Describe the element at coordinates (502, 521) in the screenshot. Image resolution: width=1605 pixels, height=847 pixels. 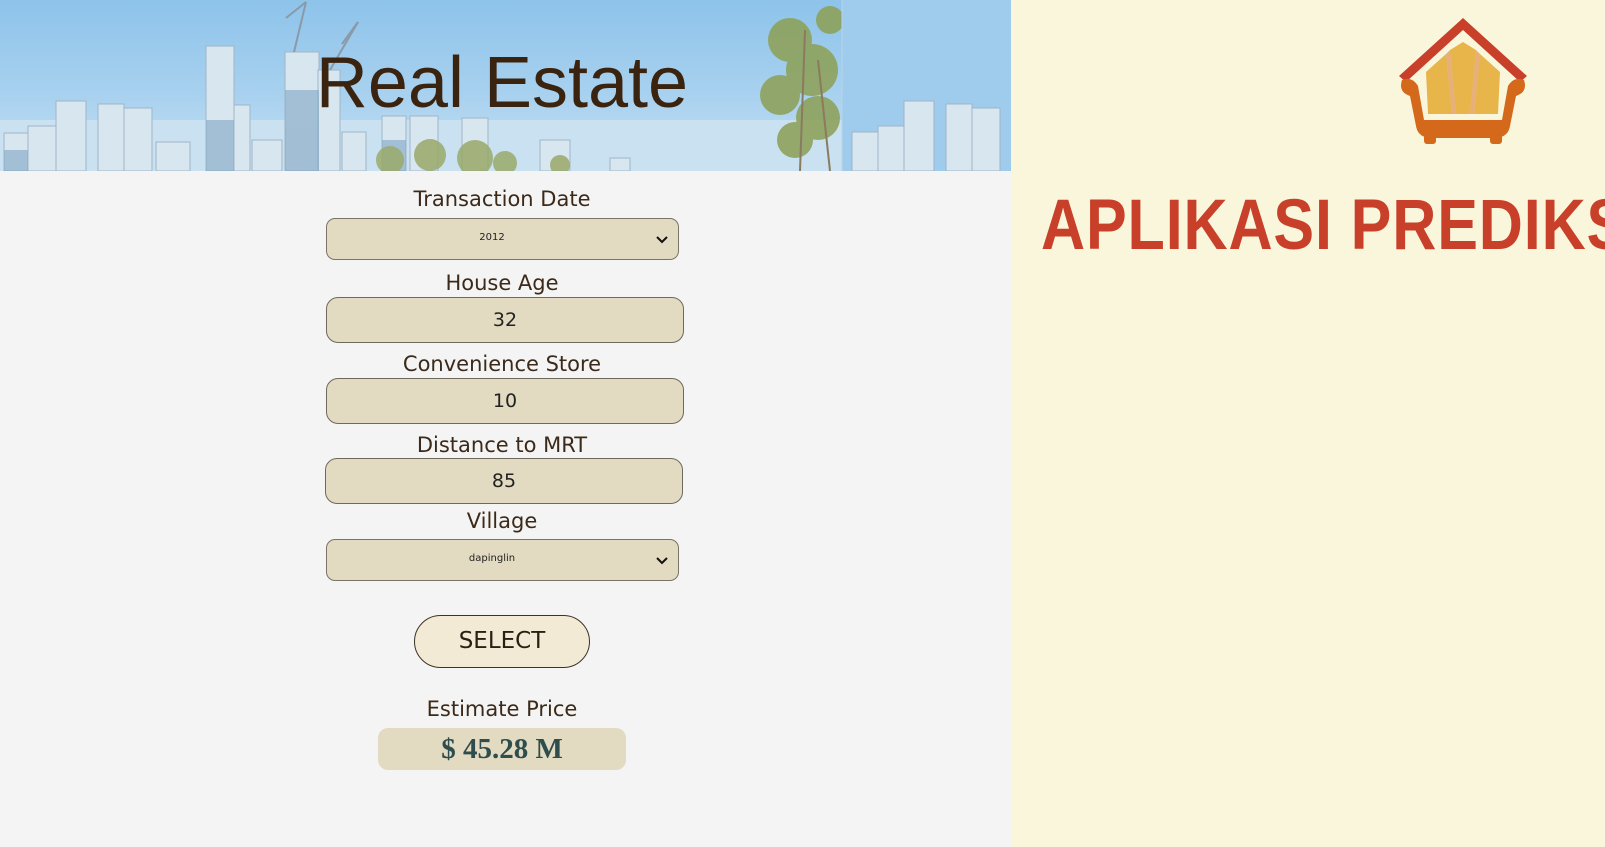
I see `village-label: Village` at that location.